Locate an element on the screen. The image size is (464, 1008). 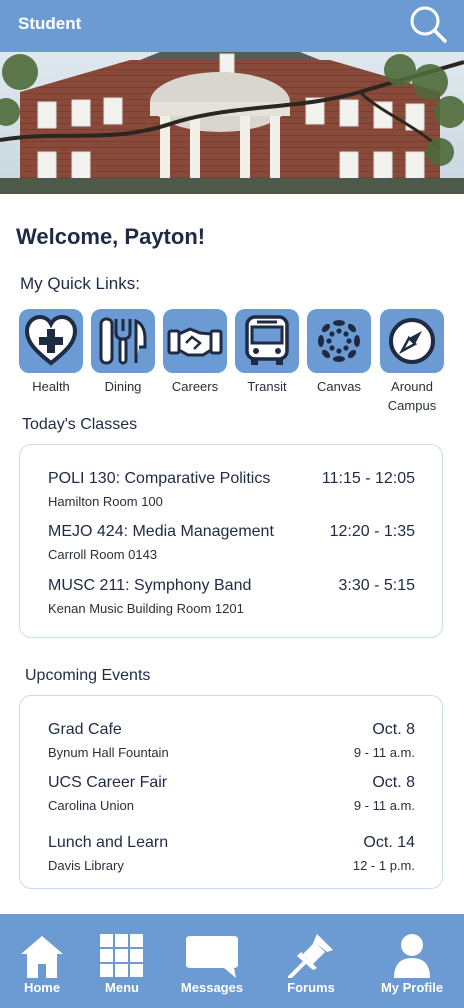
chat-bubble-icon is located at coordinates (212, 957).